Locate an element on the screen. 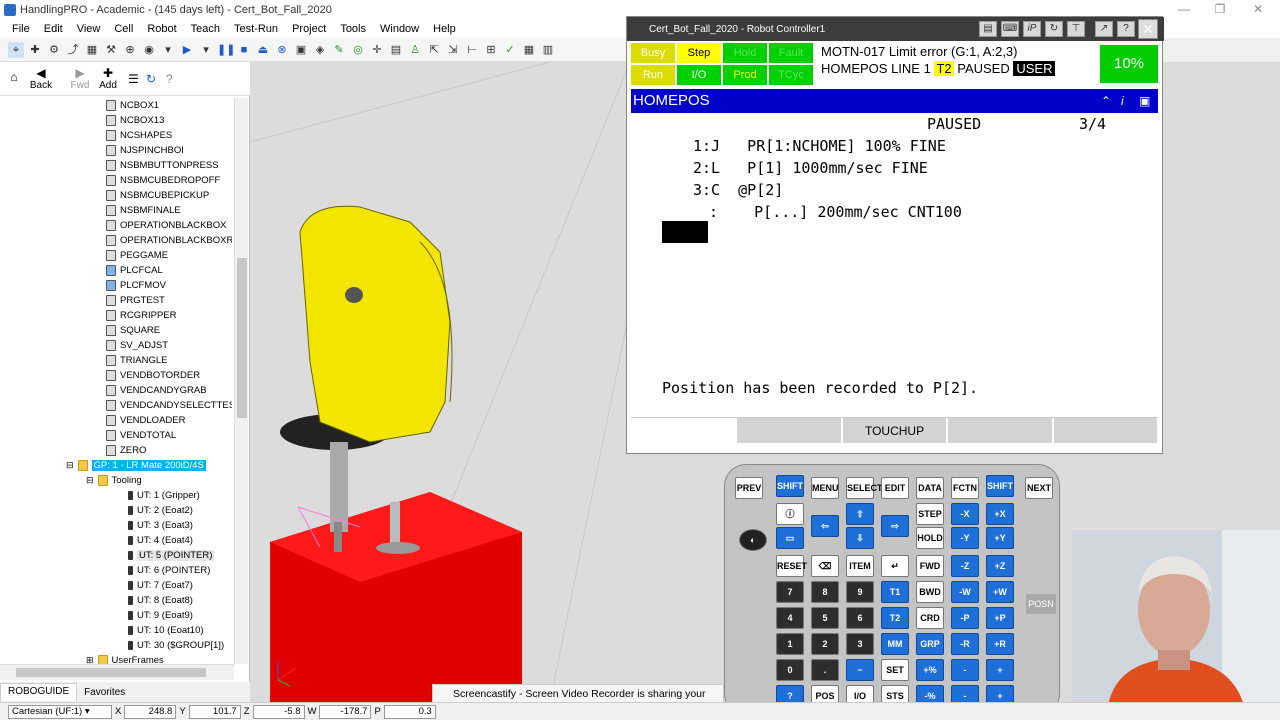  eject-icon: ⏏ is located at coordinates (263, 50).